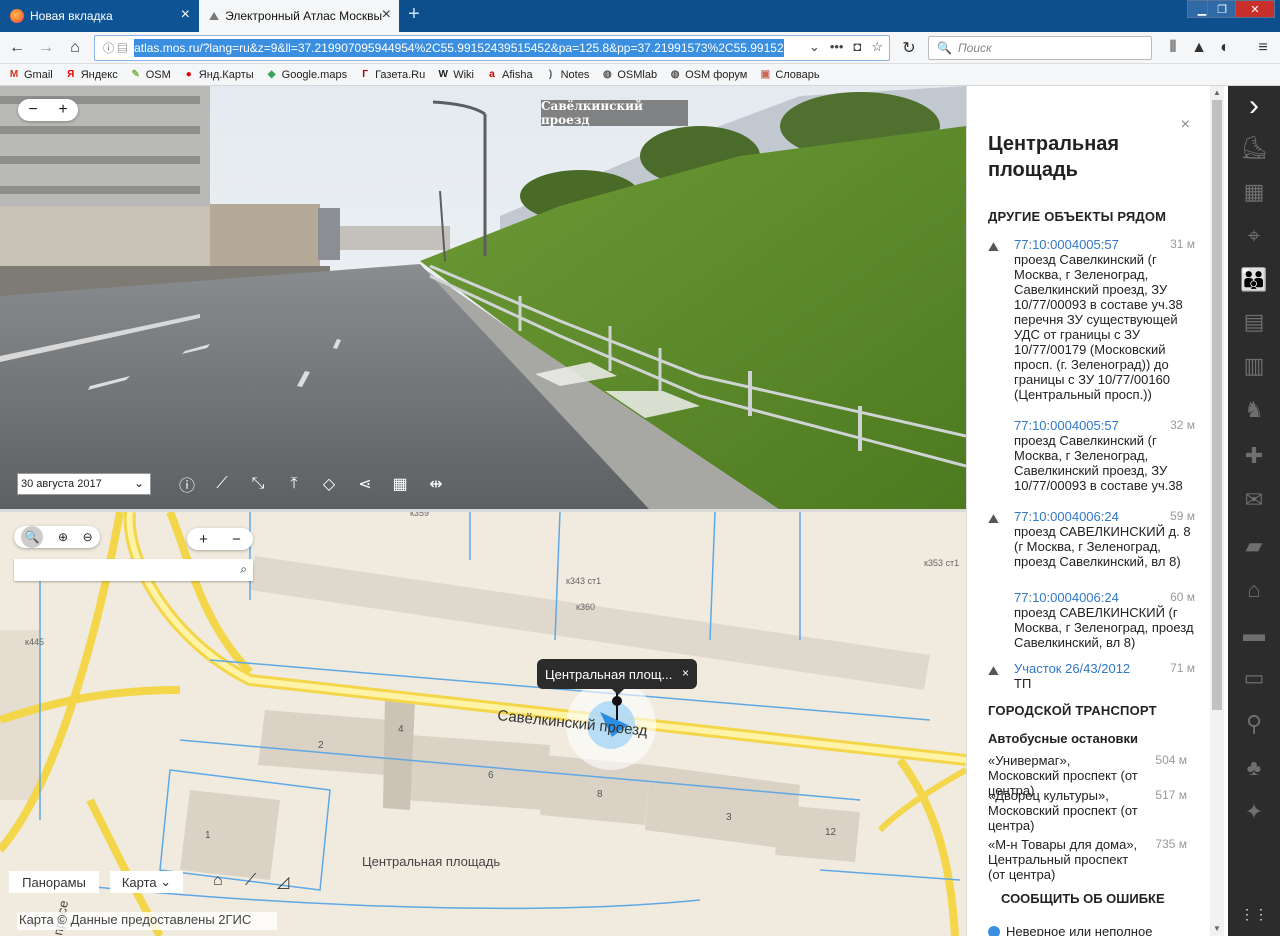 The width and height of the screenshot is (1280, 936). I want to click on grid-icon: ⋮⋮, so click(1254, 914).